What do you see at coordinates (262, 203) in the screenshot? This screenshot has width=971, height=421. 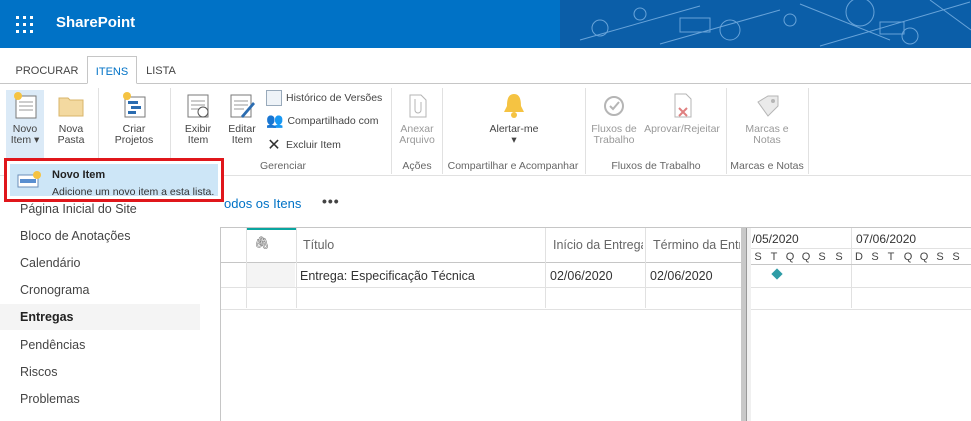 I see `view-selector-link: odos os Itens` at bounding box center [262, 203].